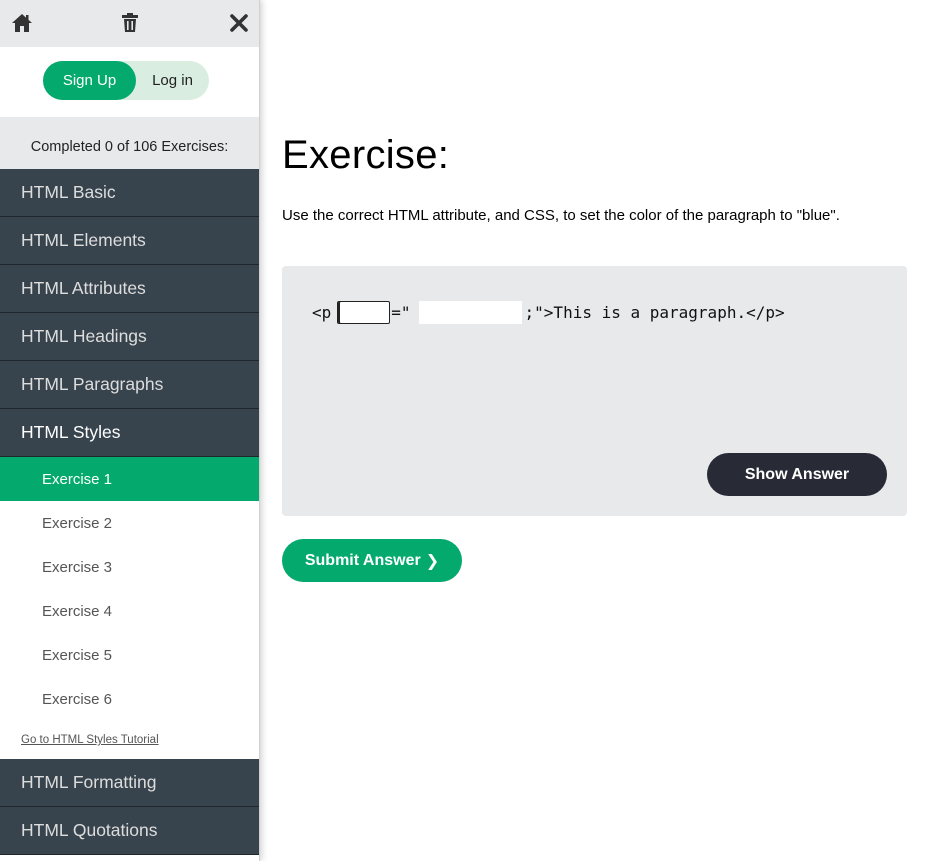  What do you see at coordinates (89, 80) in the screenshot?
I see `sign-up-button: Sign Up` at bounding box center [89, 80].